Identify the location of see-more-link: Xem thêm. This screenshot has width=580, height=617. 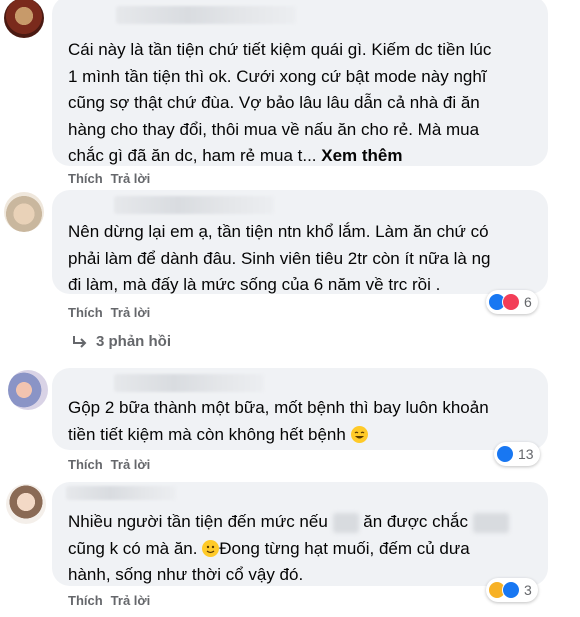
(361, 155).